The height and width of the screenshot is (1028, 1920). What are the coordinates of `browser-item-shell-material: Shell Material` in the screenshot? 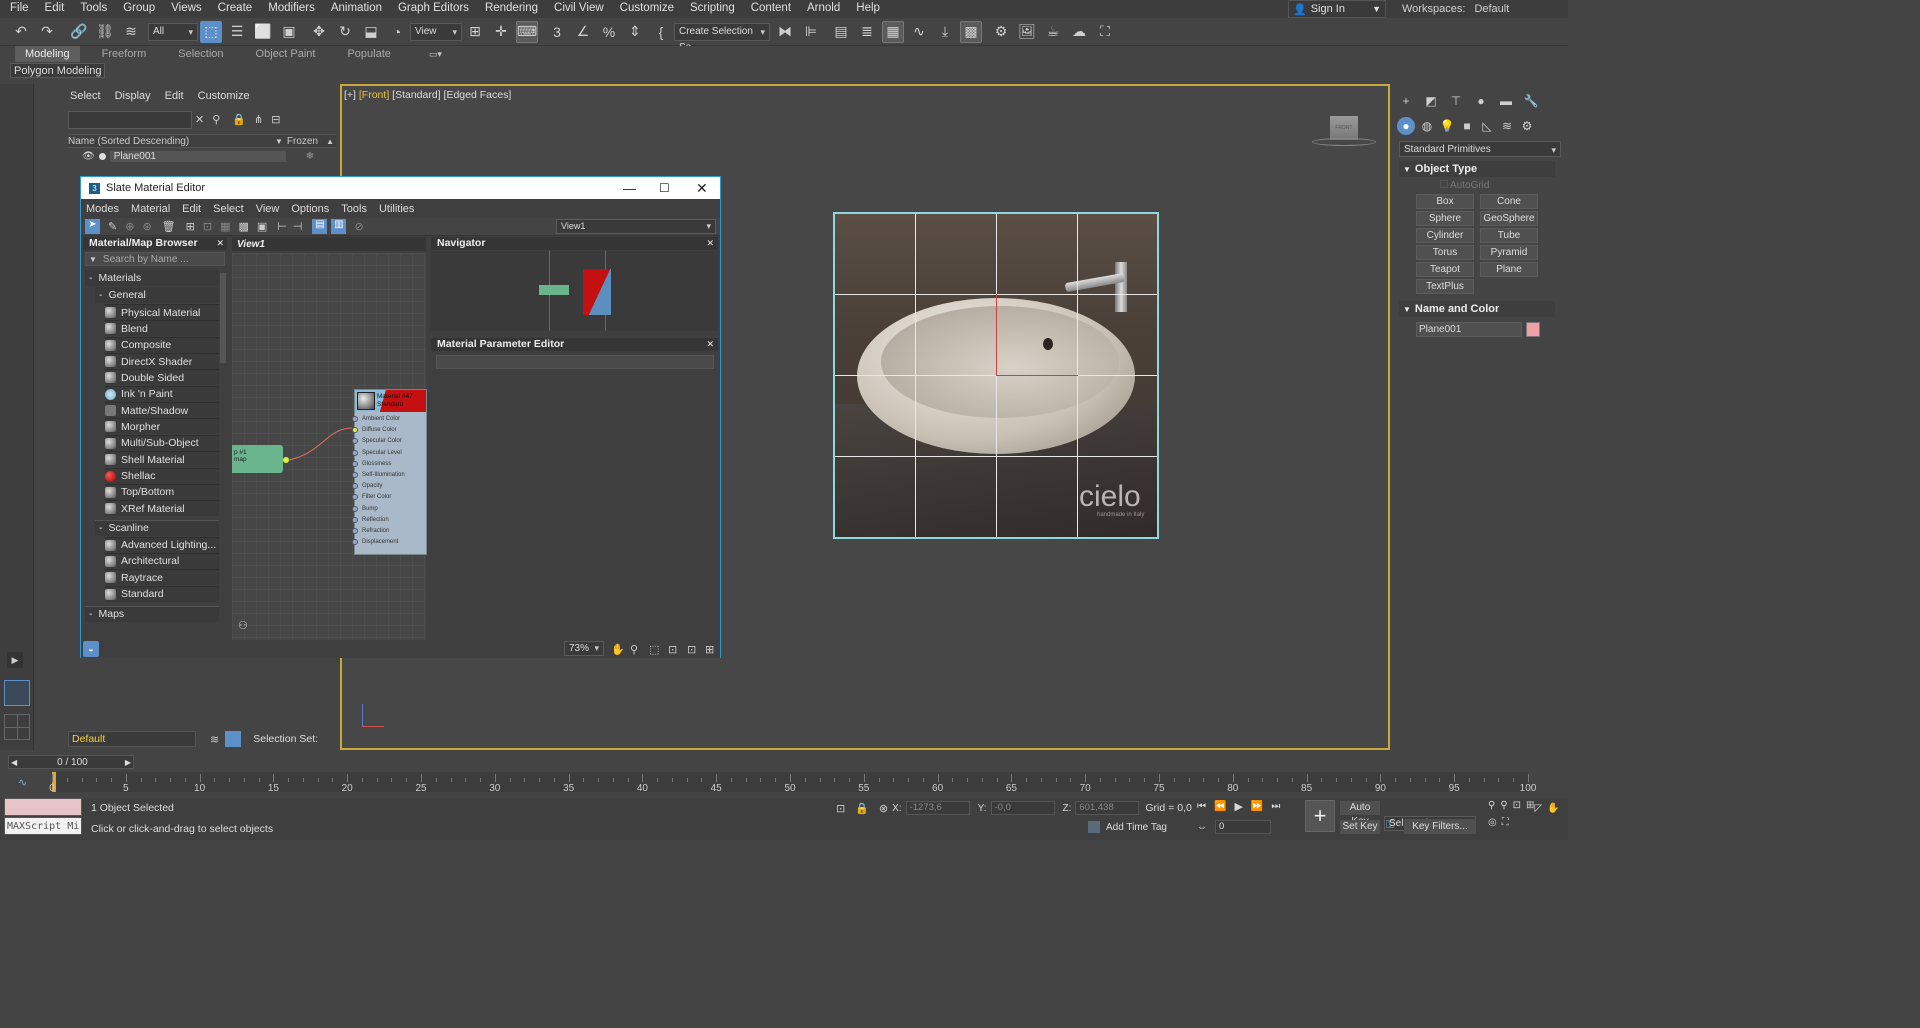 It's located at (162, 459).